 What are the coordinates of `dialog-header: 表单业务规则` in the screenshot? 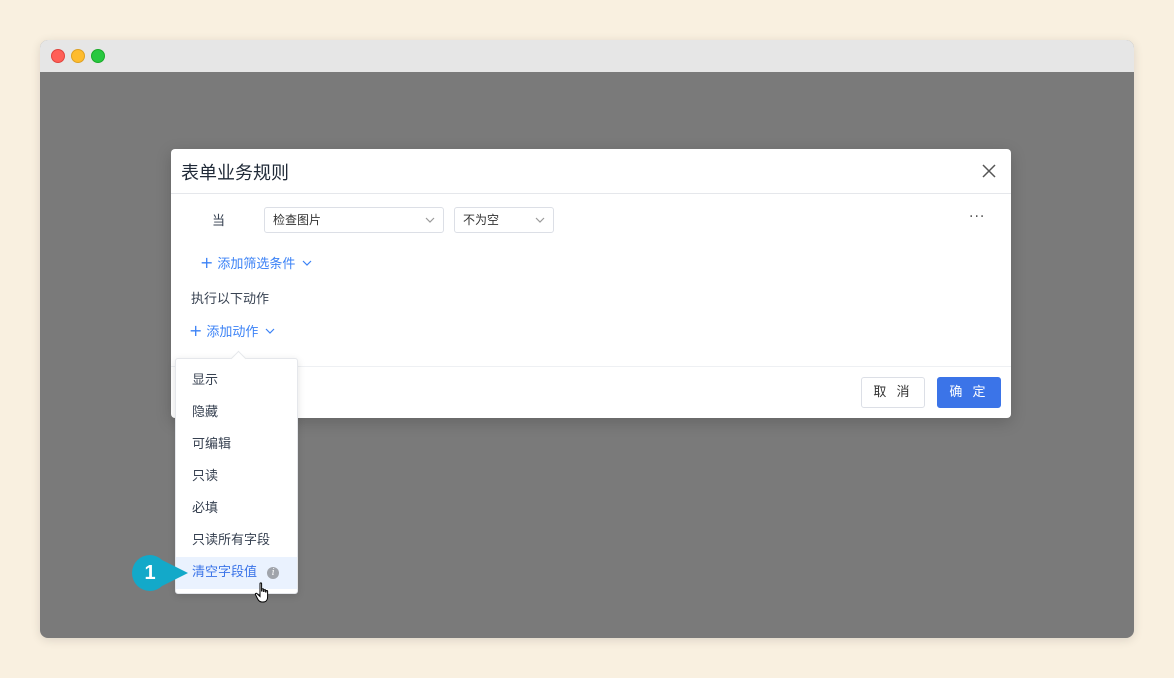 It's located at (591, 171).